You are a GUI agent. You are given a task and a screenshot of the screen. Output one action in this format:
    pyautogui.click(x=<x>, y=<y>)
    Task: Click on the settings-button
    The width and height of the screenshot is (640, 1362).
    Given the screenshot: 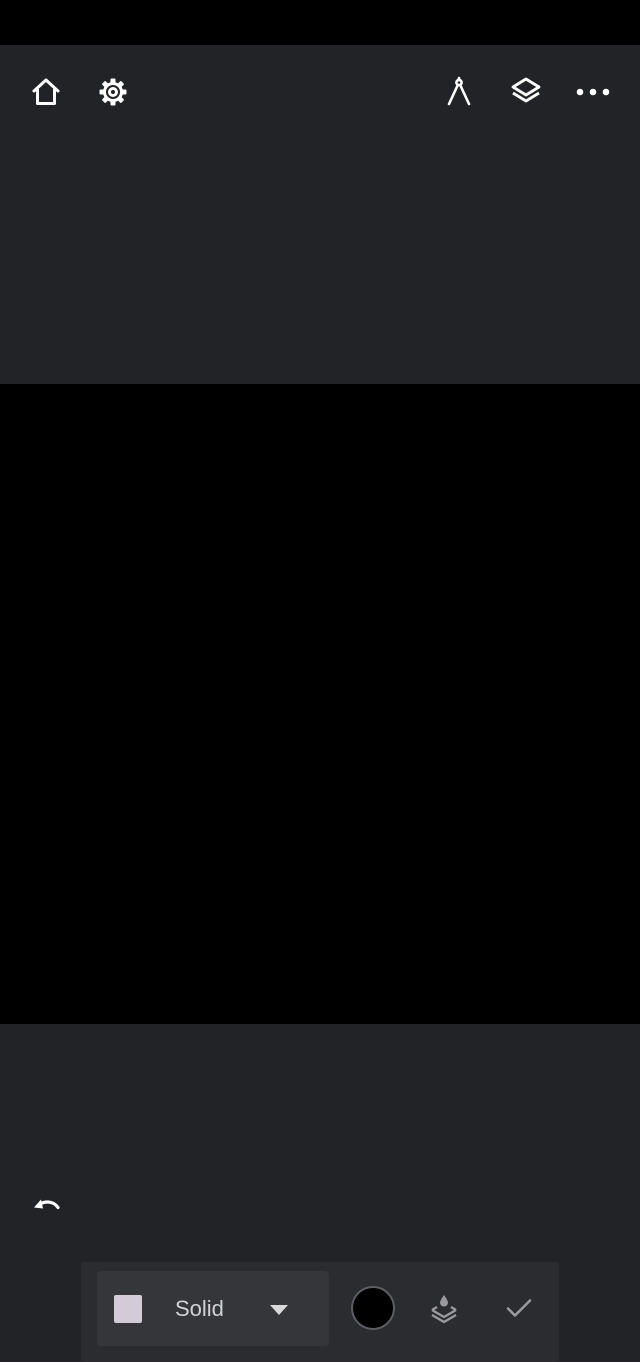 What is the action you would take?
    pyautogui.click(x=113, y=92)
    